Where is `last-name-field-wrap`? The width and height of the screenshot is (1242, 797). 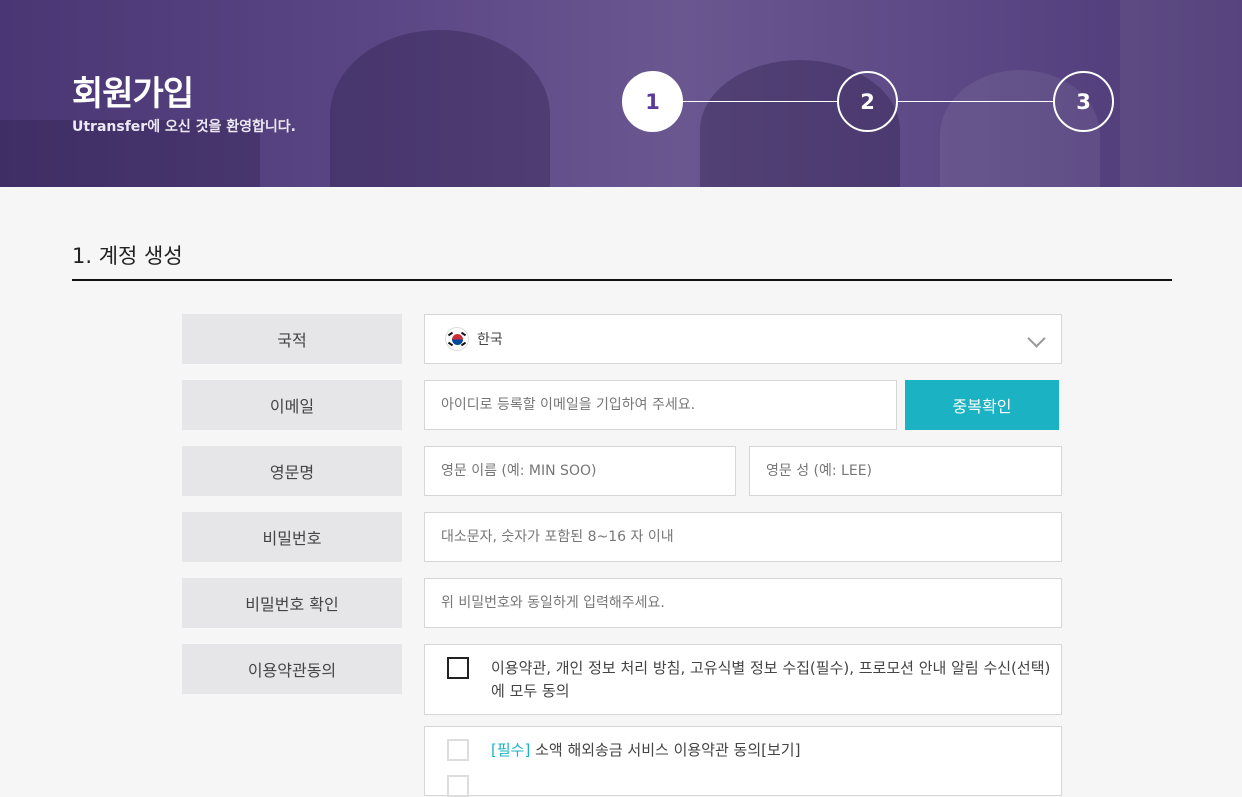
last-name-field-wrap is located at coordinates (905, 471).